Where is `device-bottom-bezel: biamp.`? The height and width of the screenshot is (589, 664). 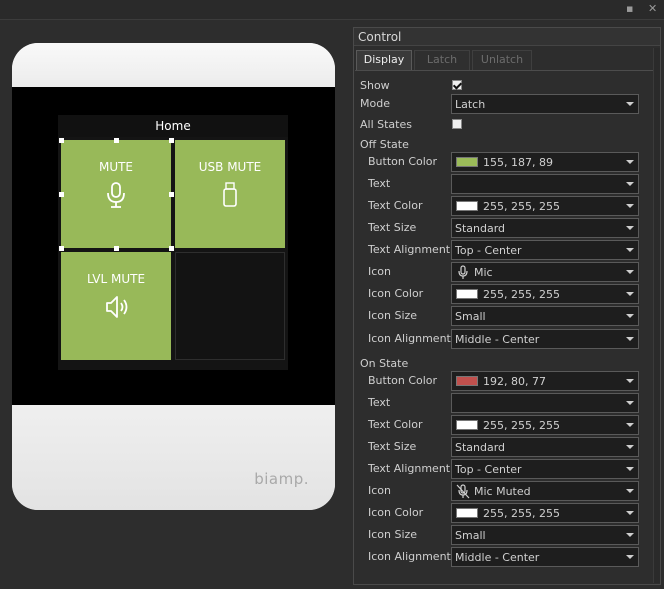 device-bottom-bezel: biamp. is located at coordinates (173, 457).